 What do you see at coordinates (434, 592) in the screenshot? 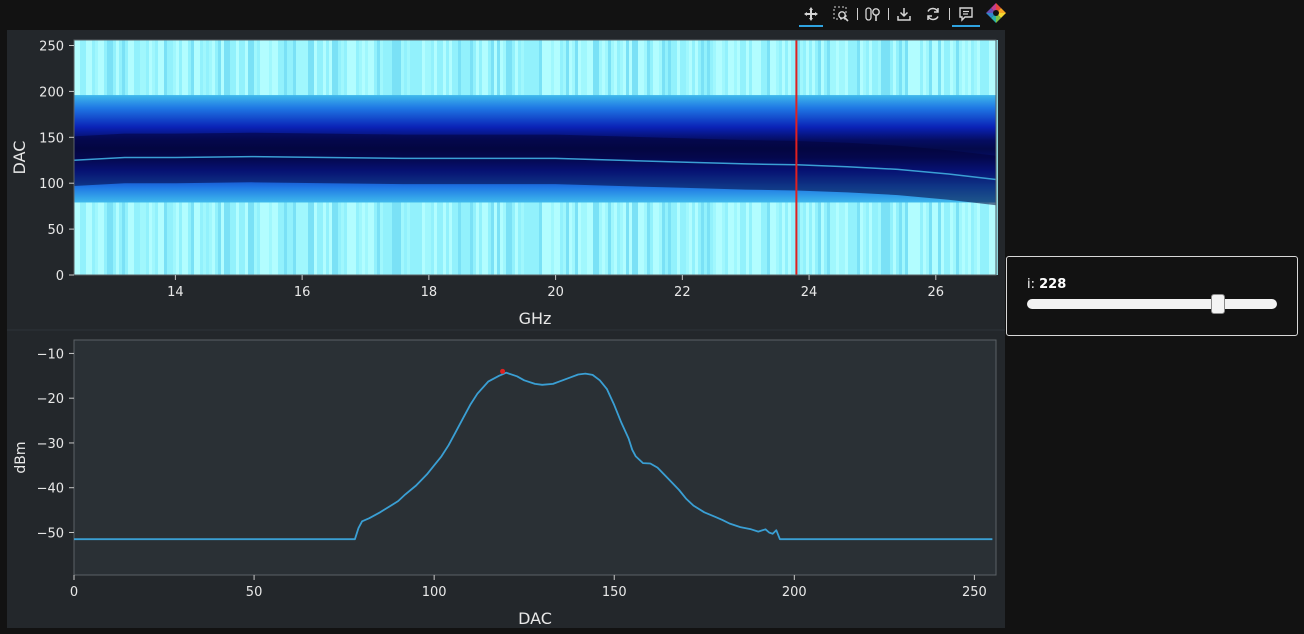
I see `line-x-tick-label: 100` at bounding box center [434, 592].